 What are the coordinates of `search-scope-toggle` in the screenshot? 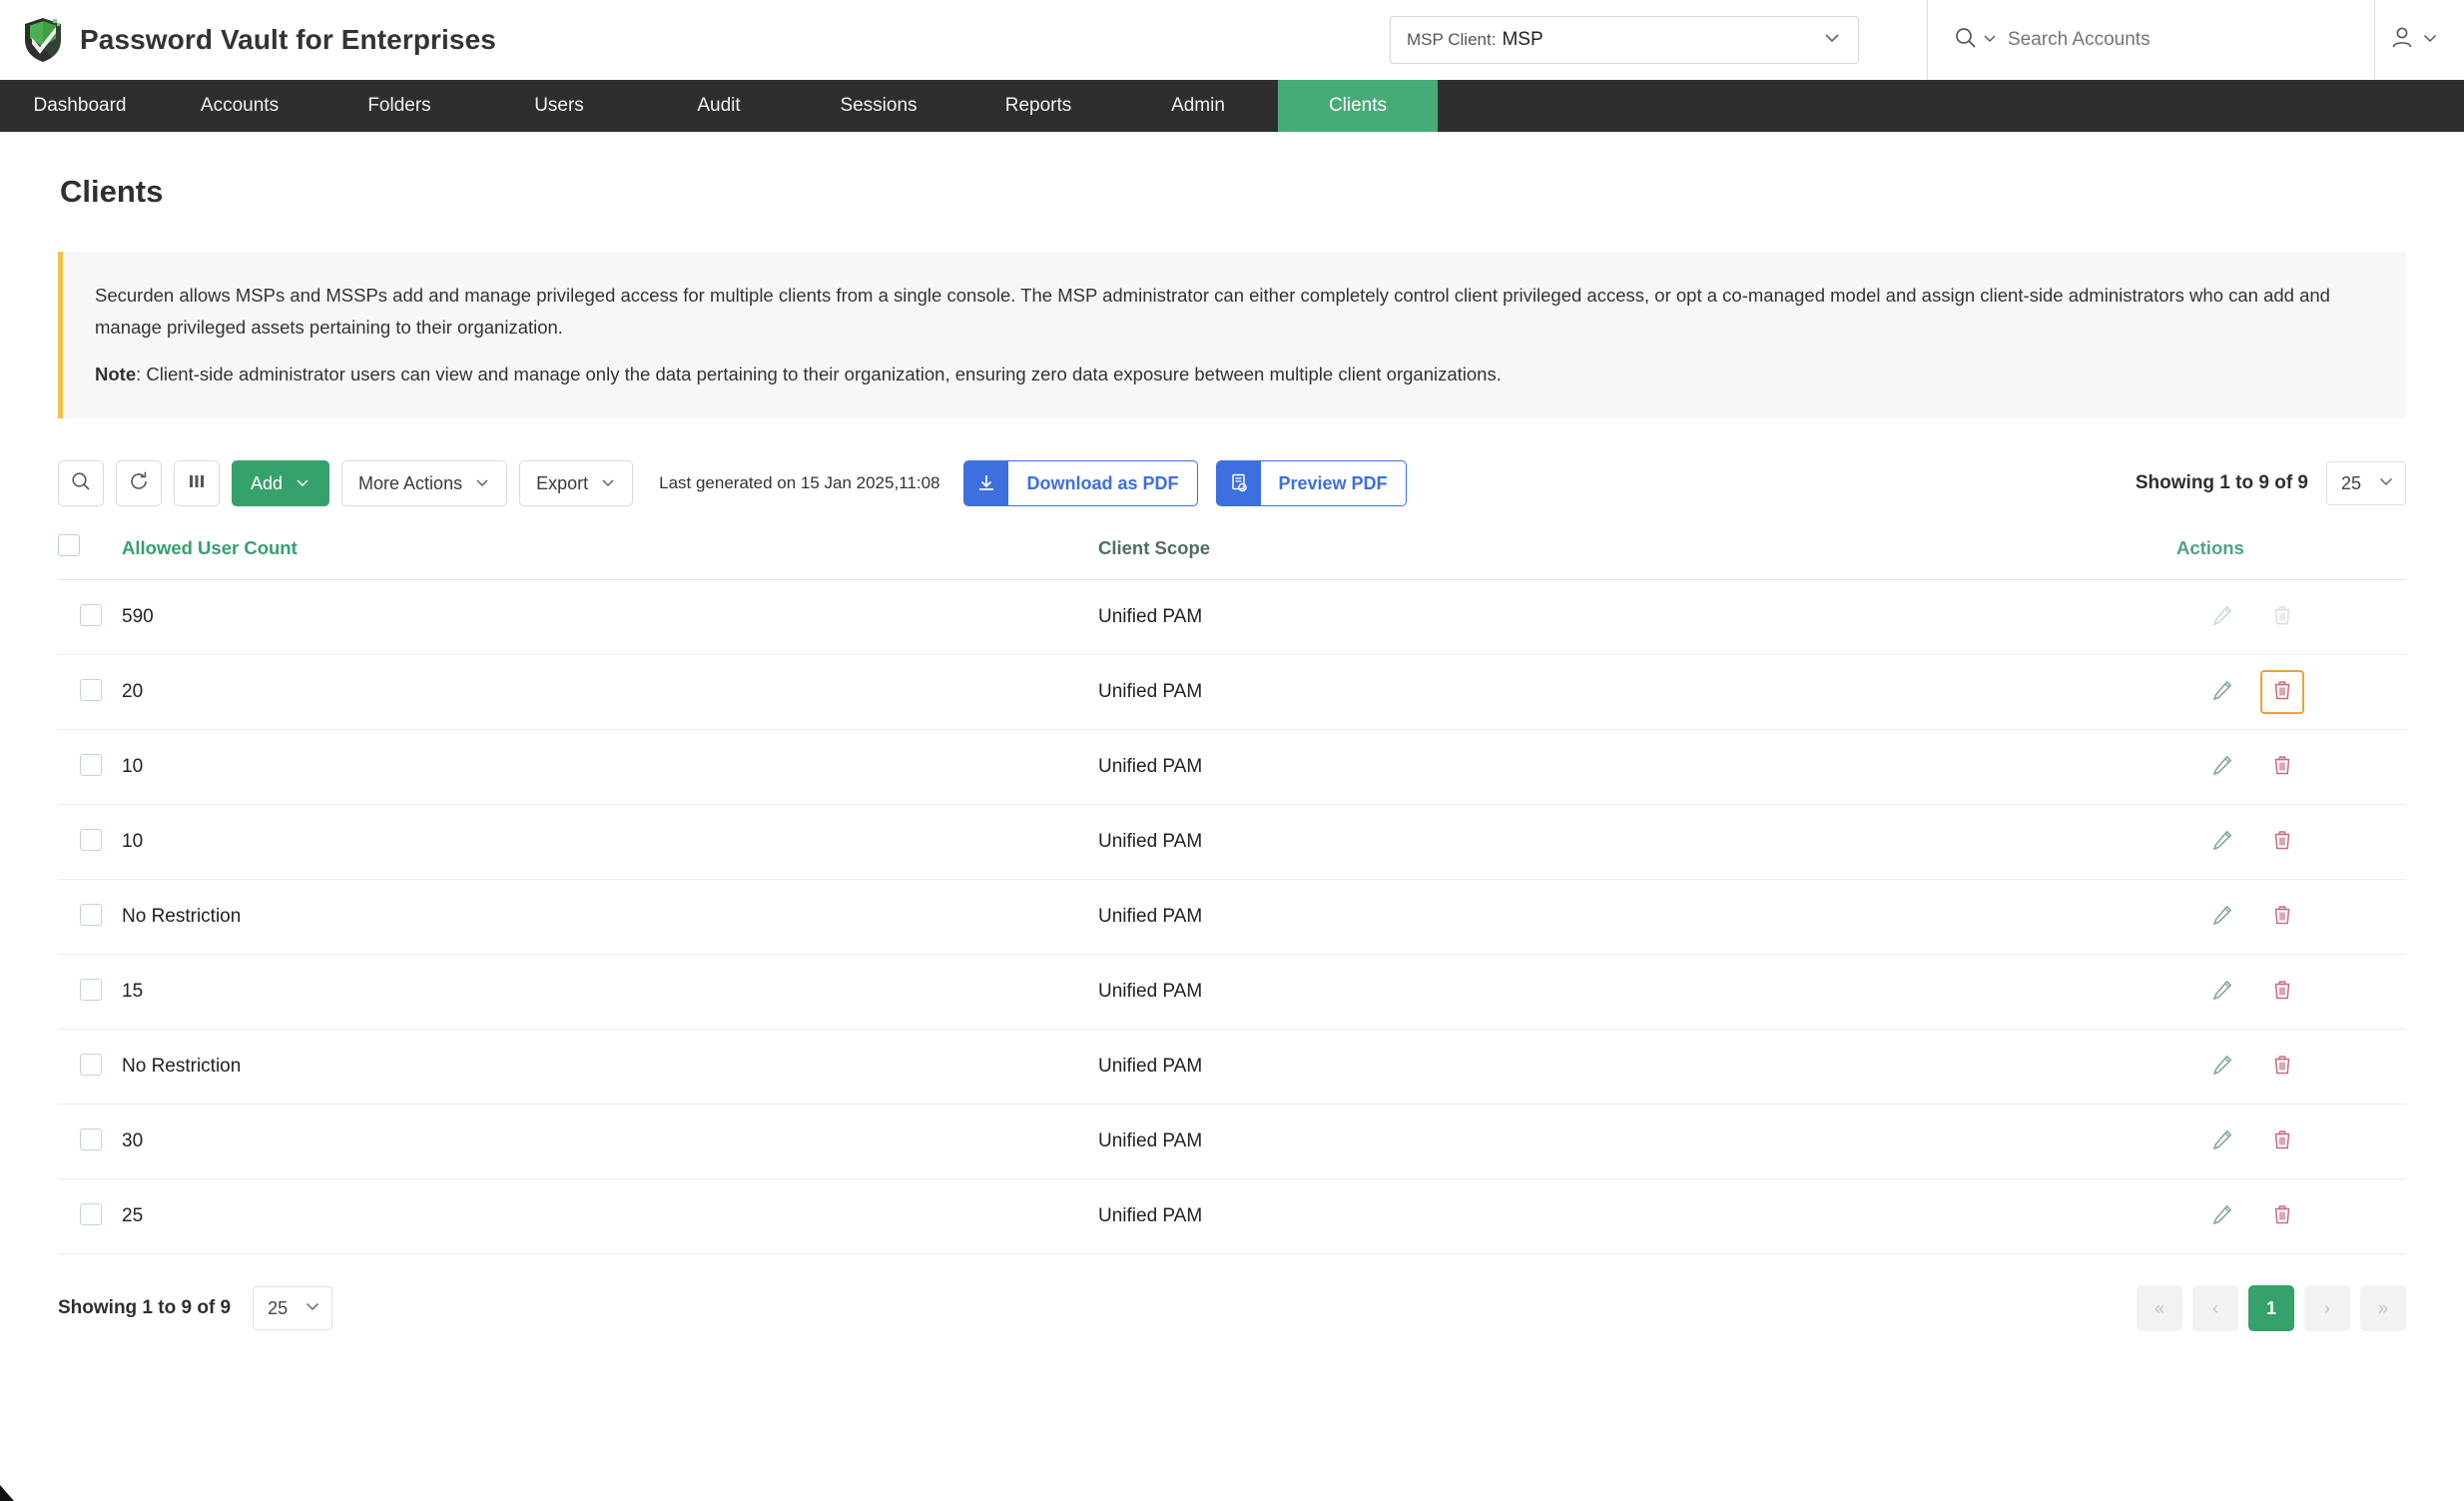 It's located at (1976, 40).